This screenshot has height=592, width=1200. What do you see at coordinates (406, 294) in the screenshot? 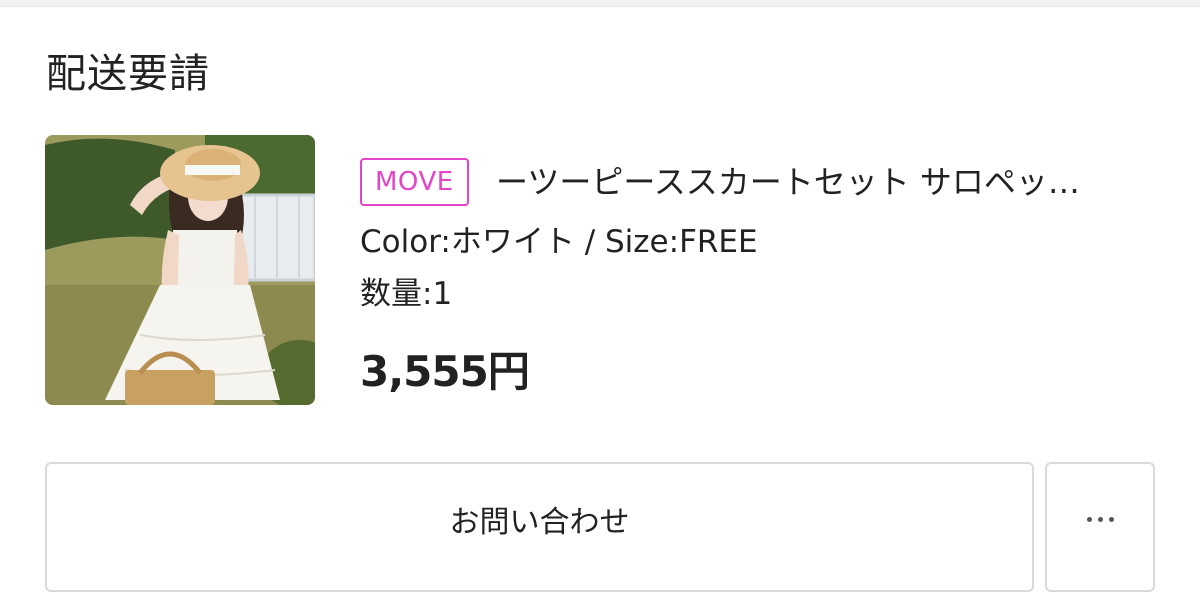
I see `product-quantity: 数量:1` at bounding box center [406, 294].